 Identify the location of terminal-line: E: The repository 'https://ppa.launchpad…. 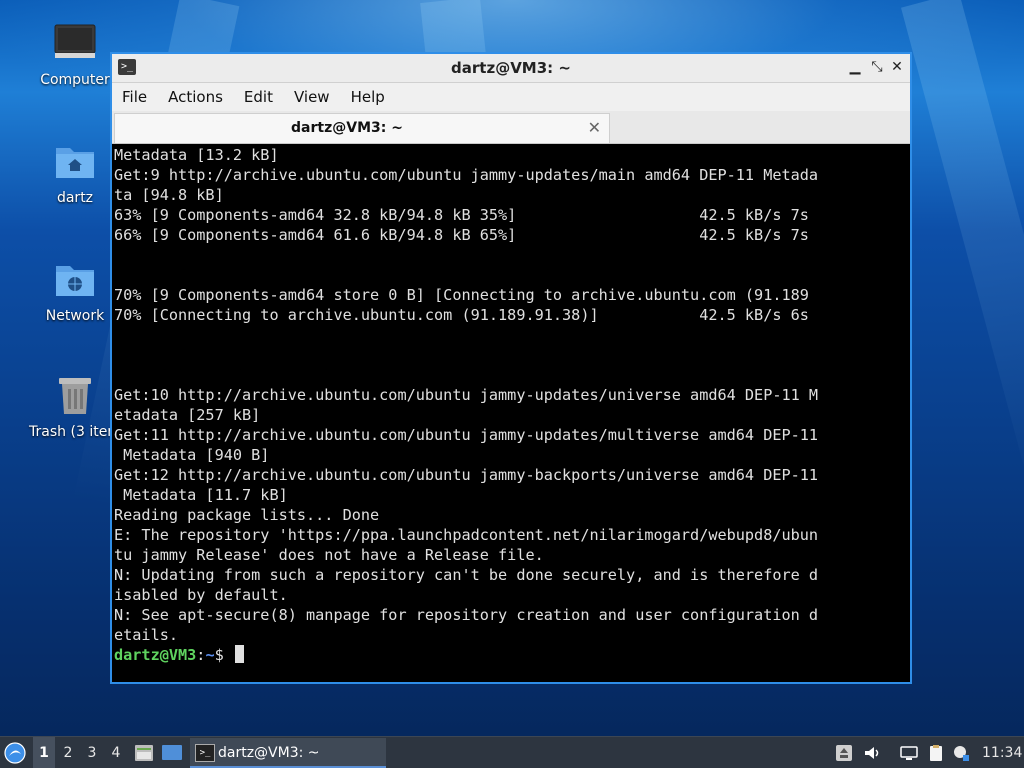
(466, 535).